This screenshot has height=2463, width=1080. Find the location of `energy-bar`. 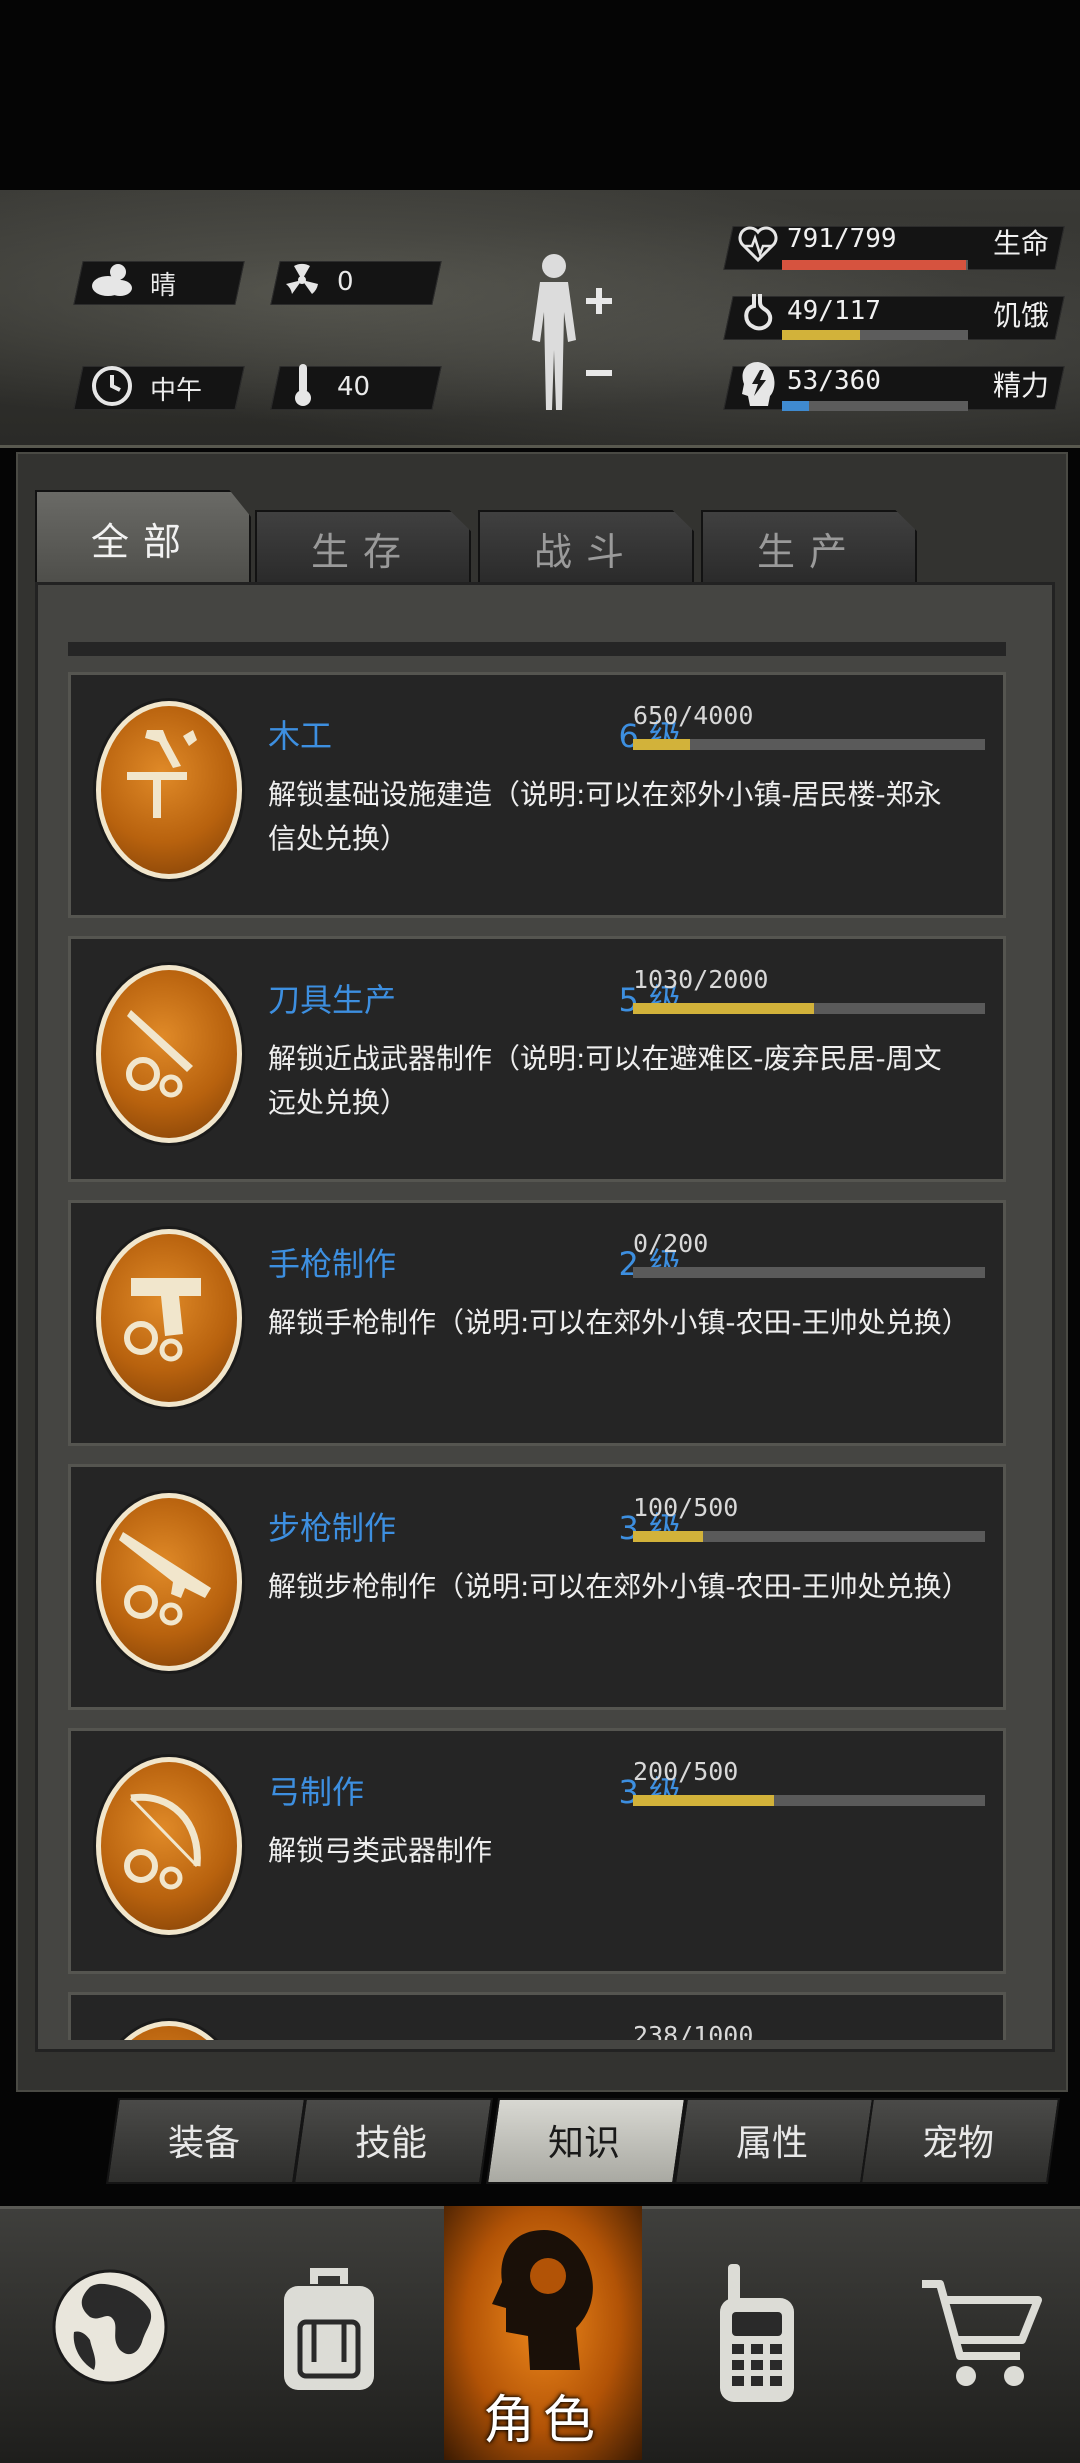

energy-bar is located at coordinates (875, 406).